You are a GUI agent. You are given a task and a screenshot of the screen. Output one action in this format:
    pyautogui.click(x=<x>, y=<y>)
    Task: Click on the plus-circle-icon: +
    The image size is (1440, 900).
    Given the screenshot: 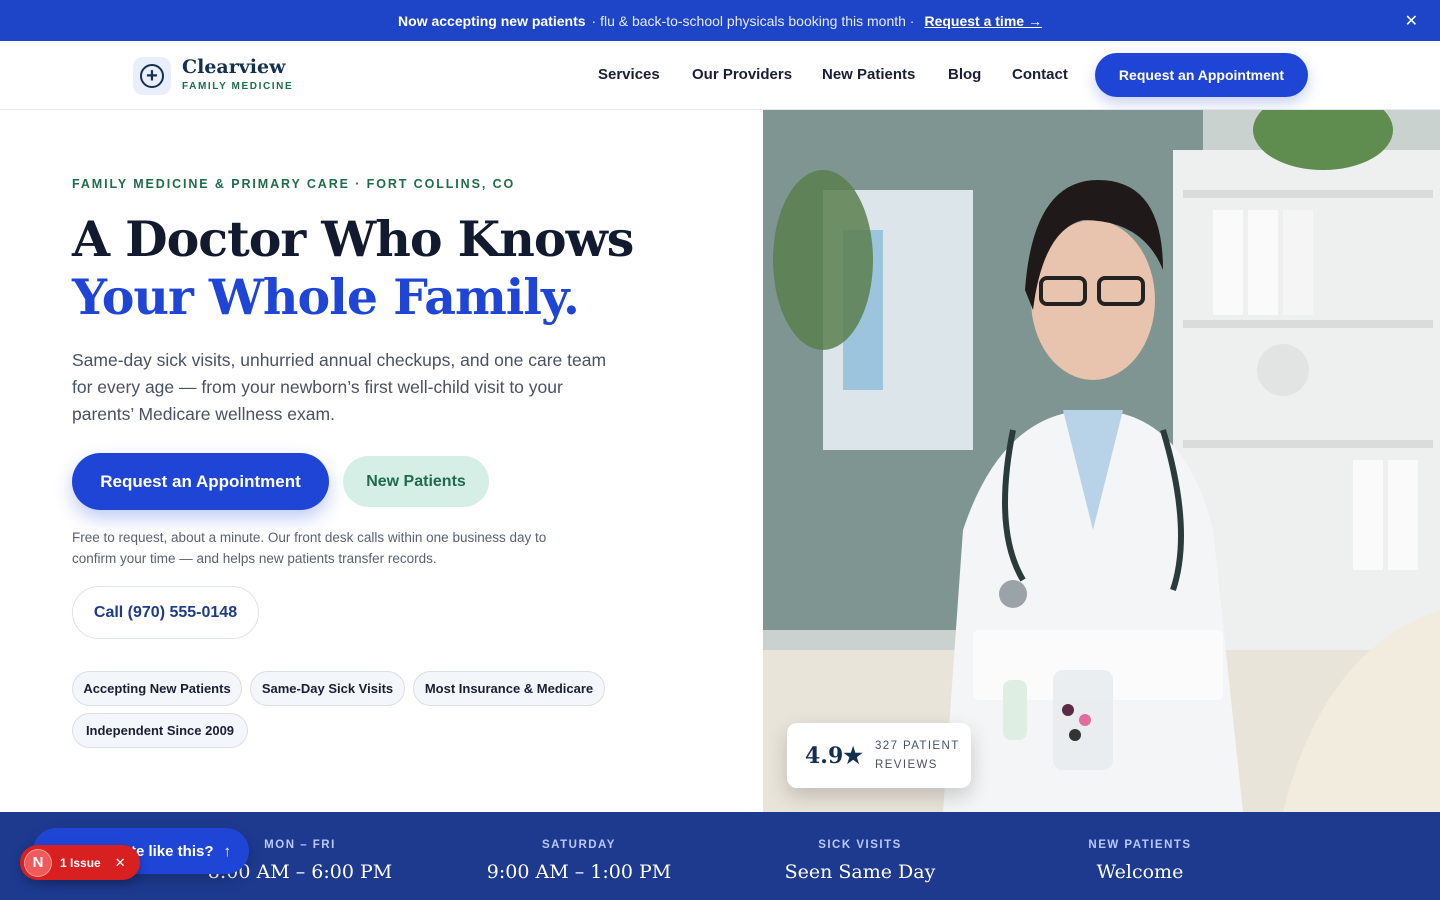 What is the action you would take?
    pyautogui.click(x=152, y=76)
    